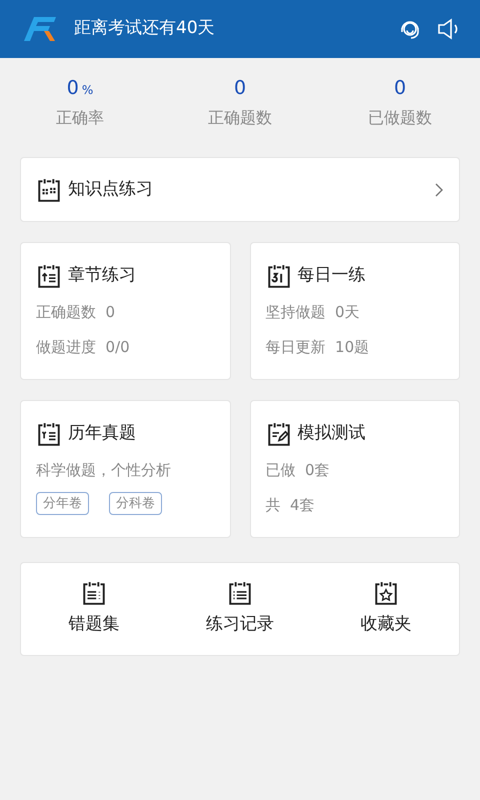  What do you see at coordinates (80, 118) in the screenshot?
I see `stat-label: 正确率` at bounding box center [80, 118].